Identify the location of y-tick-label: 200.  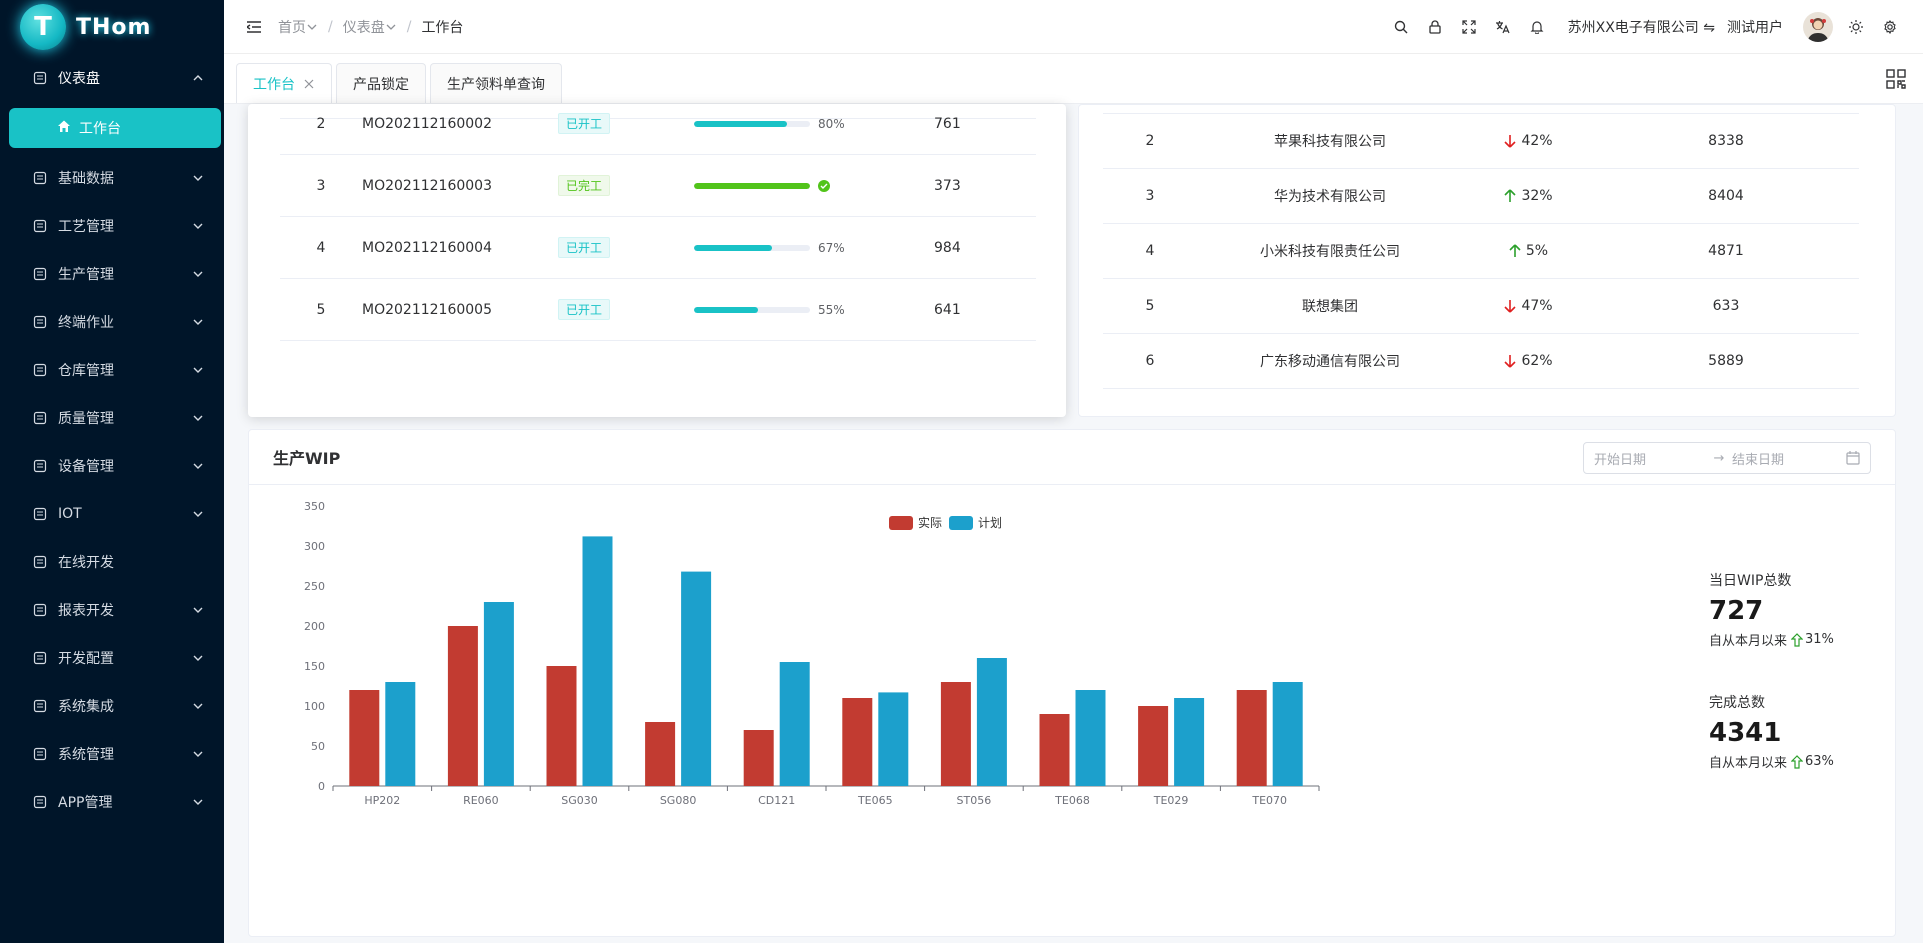
(314, 626).